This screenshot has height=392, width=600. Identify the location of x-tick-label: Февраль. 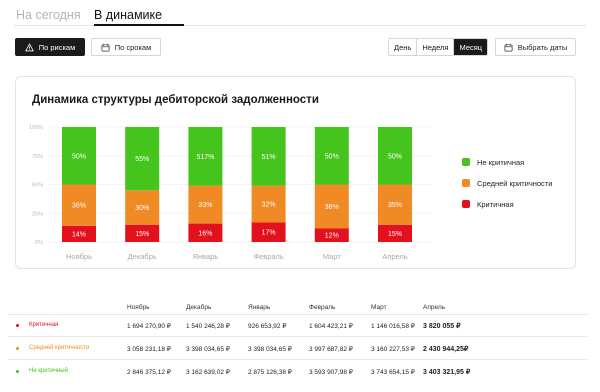
(268, 256).